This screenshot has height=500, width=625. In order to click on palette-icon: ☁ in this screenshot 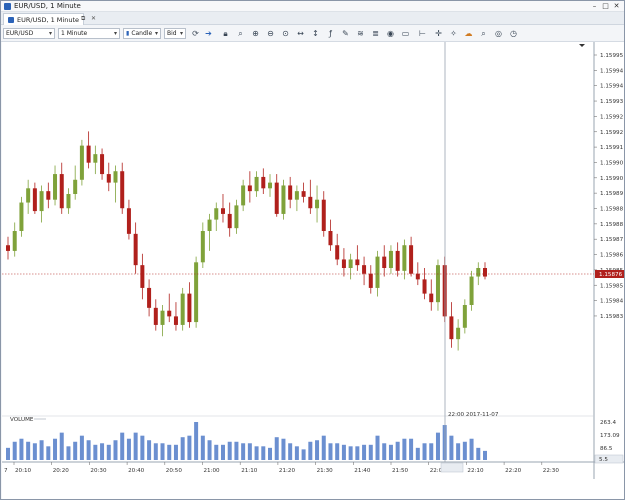, I will do `click(468, 33)`.